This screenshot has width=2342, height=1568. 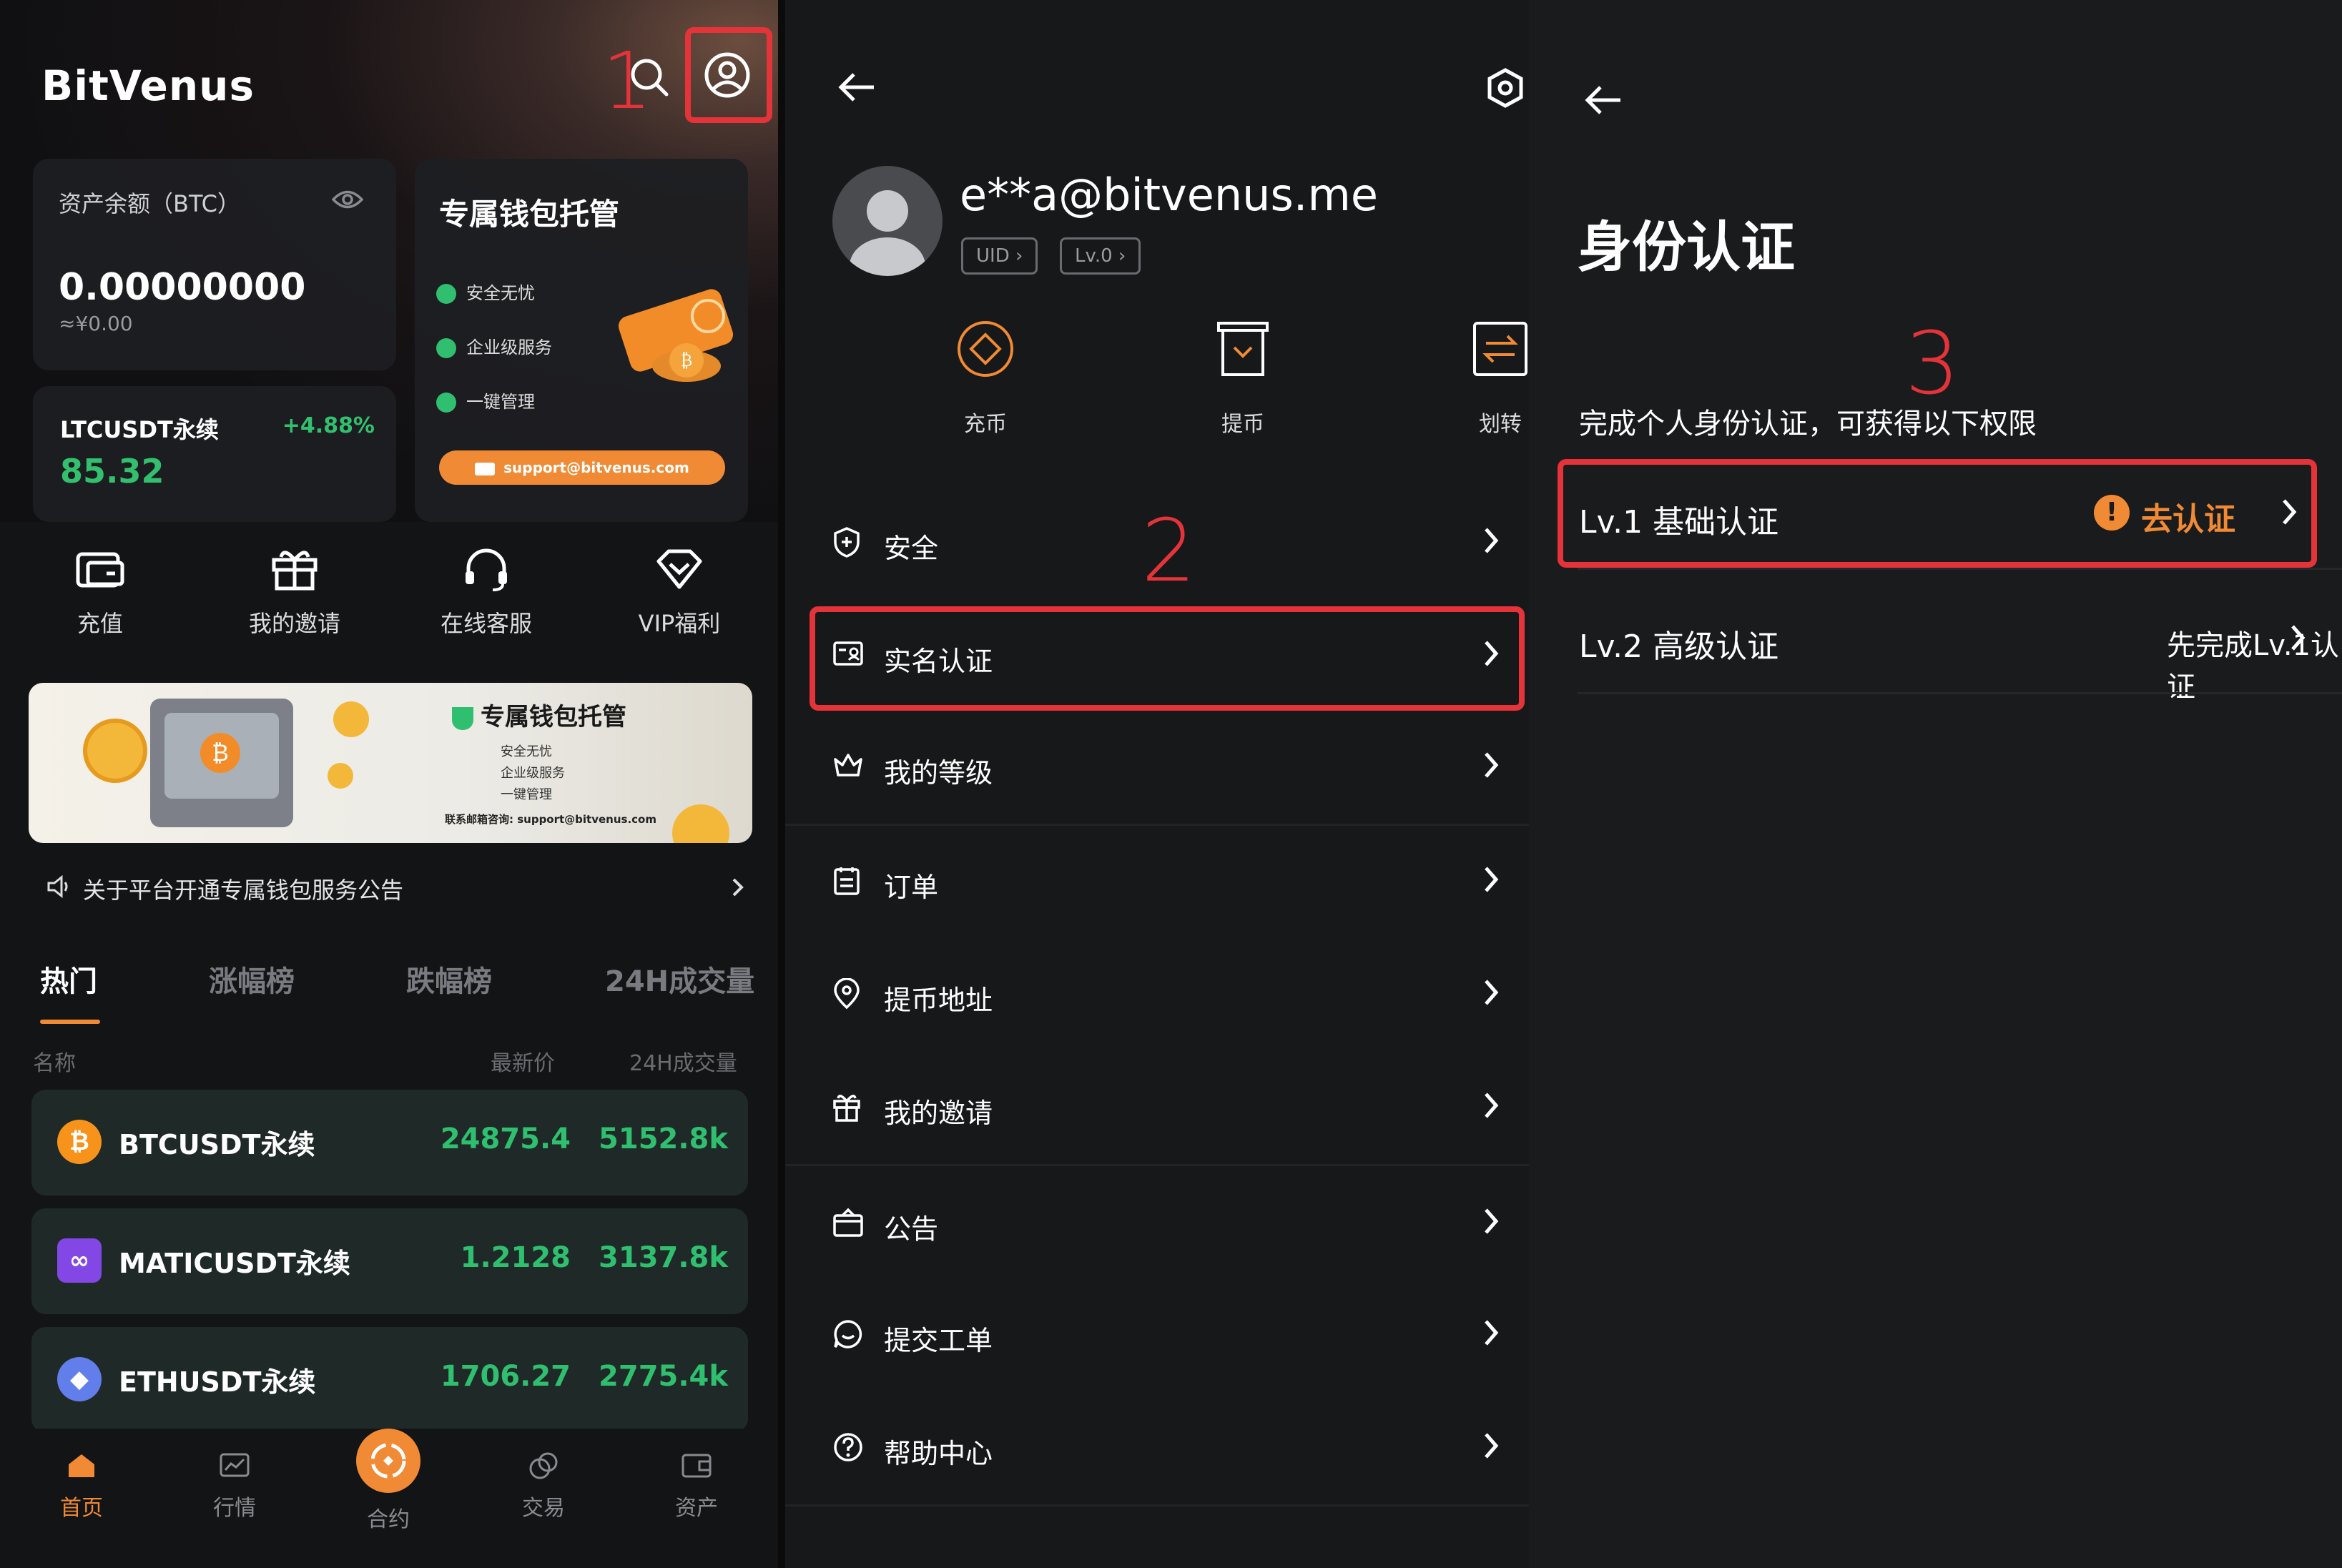 What do you see at coordinates (1157, 1107) in the screenshot?
I see `menu-item-my-invites: 我的邀请` at bounding box center [1157, 1107].